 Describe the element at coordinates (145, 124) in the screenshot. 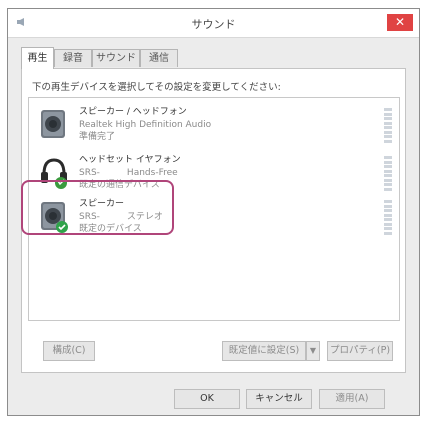

I see `device-description: Realtek High Definition Audio` at that location.